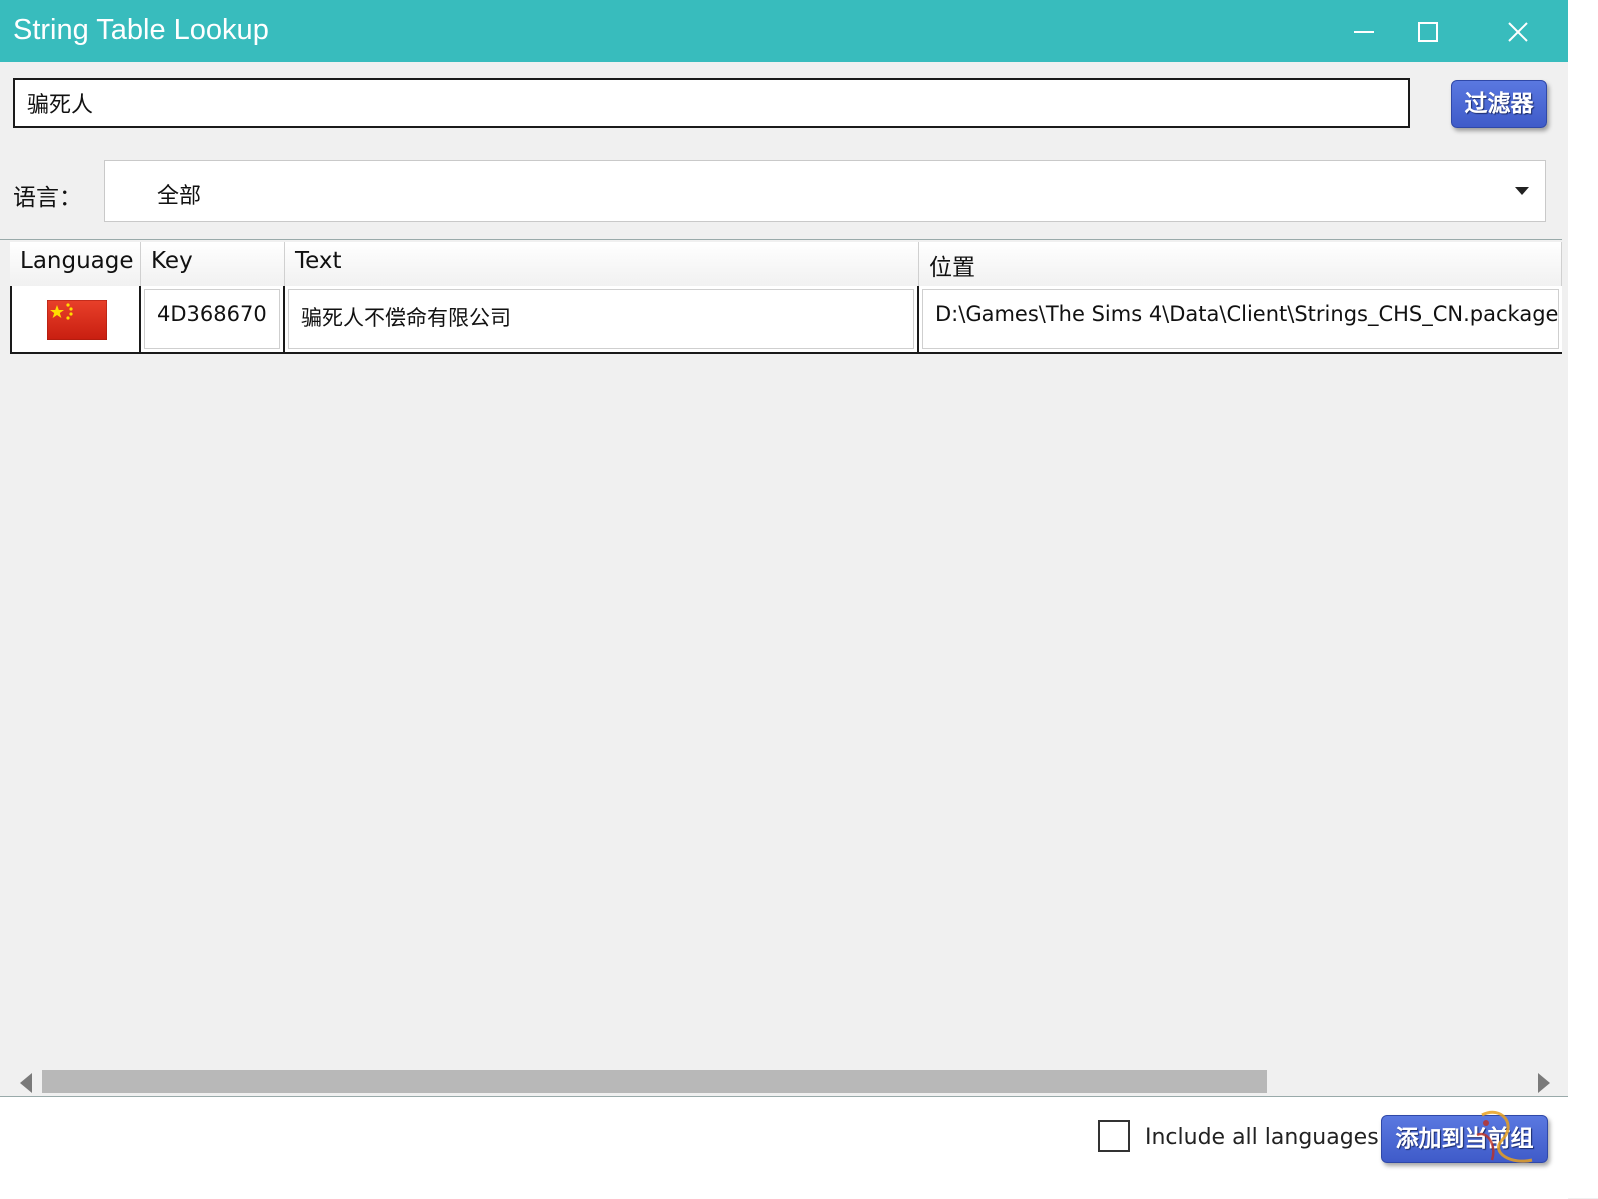 The image size is (1598, 1199). Describe the element at coordinates (213, 264) in the screenshot. I see `column-header-key: Key` at that location.